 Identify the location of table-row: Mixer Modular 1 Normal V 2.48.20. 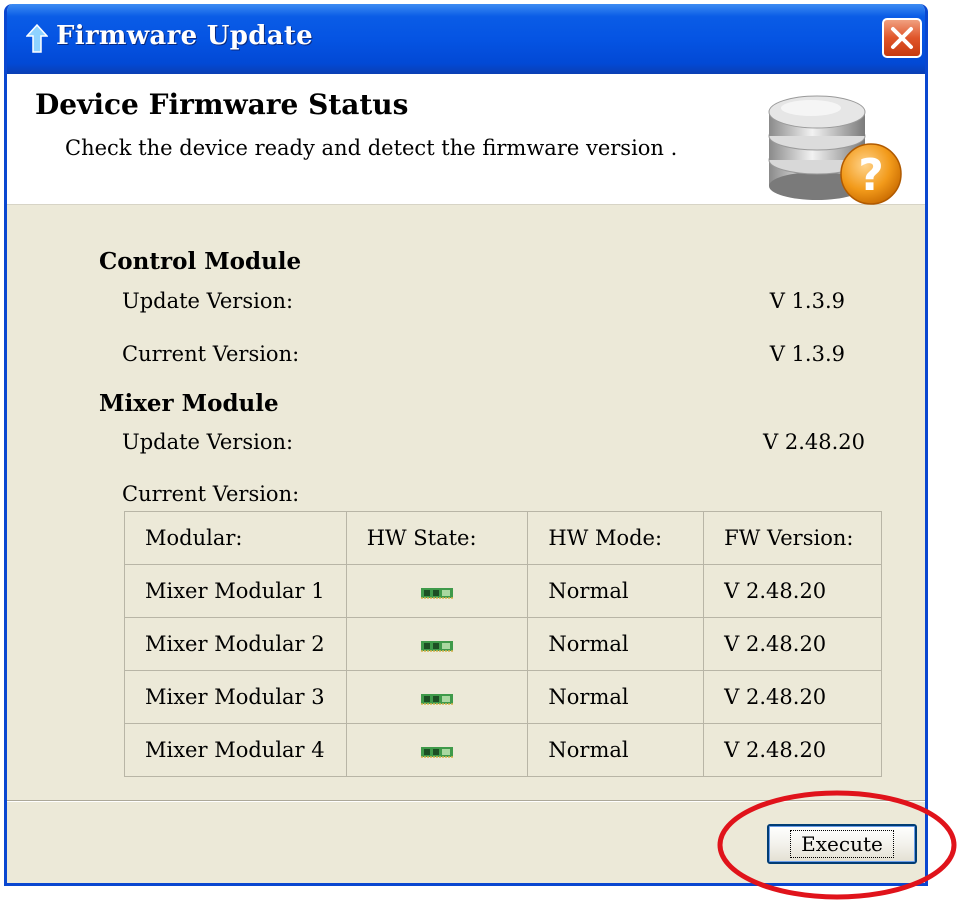
(503, 591).